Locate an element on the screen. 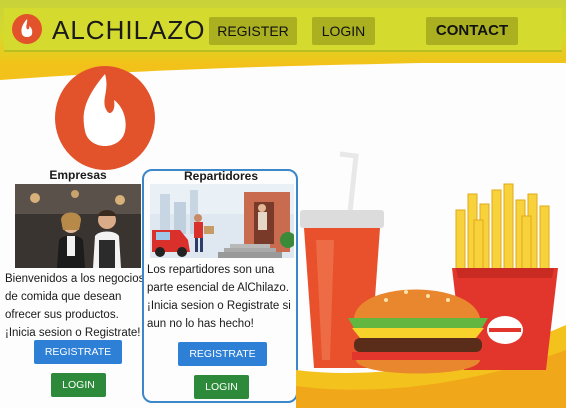 This screenshot has height=408, width=566. empresas-title: Empresas is located at coordinates (78, 175).